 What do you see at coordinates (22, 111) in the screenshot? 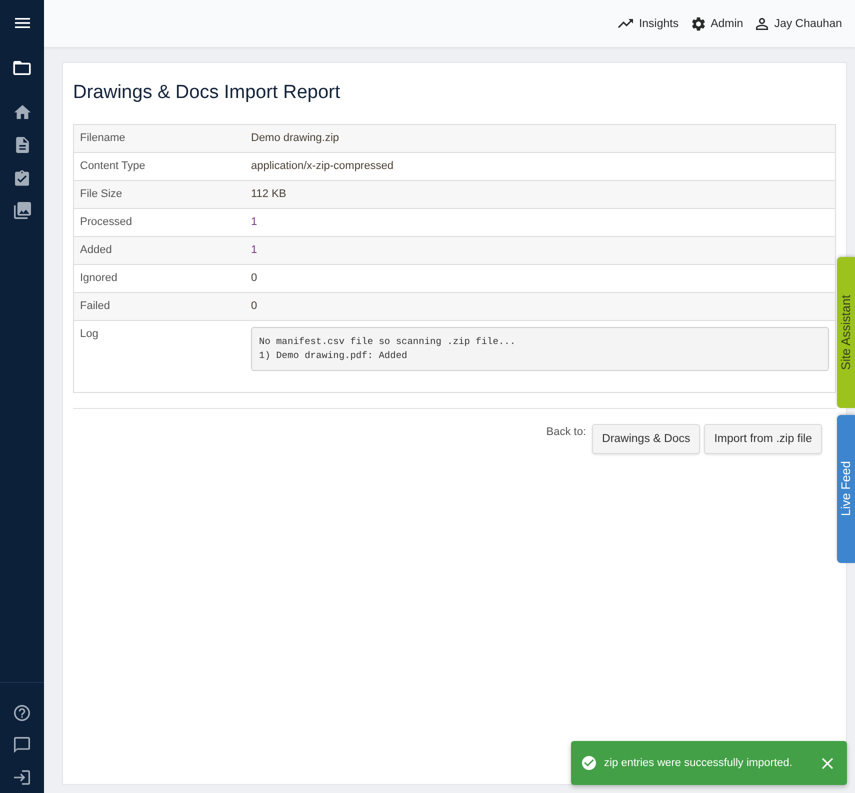
I see `home-icon` at bounding box center [22, 111].